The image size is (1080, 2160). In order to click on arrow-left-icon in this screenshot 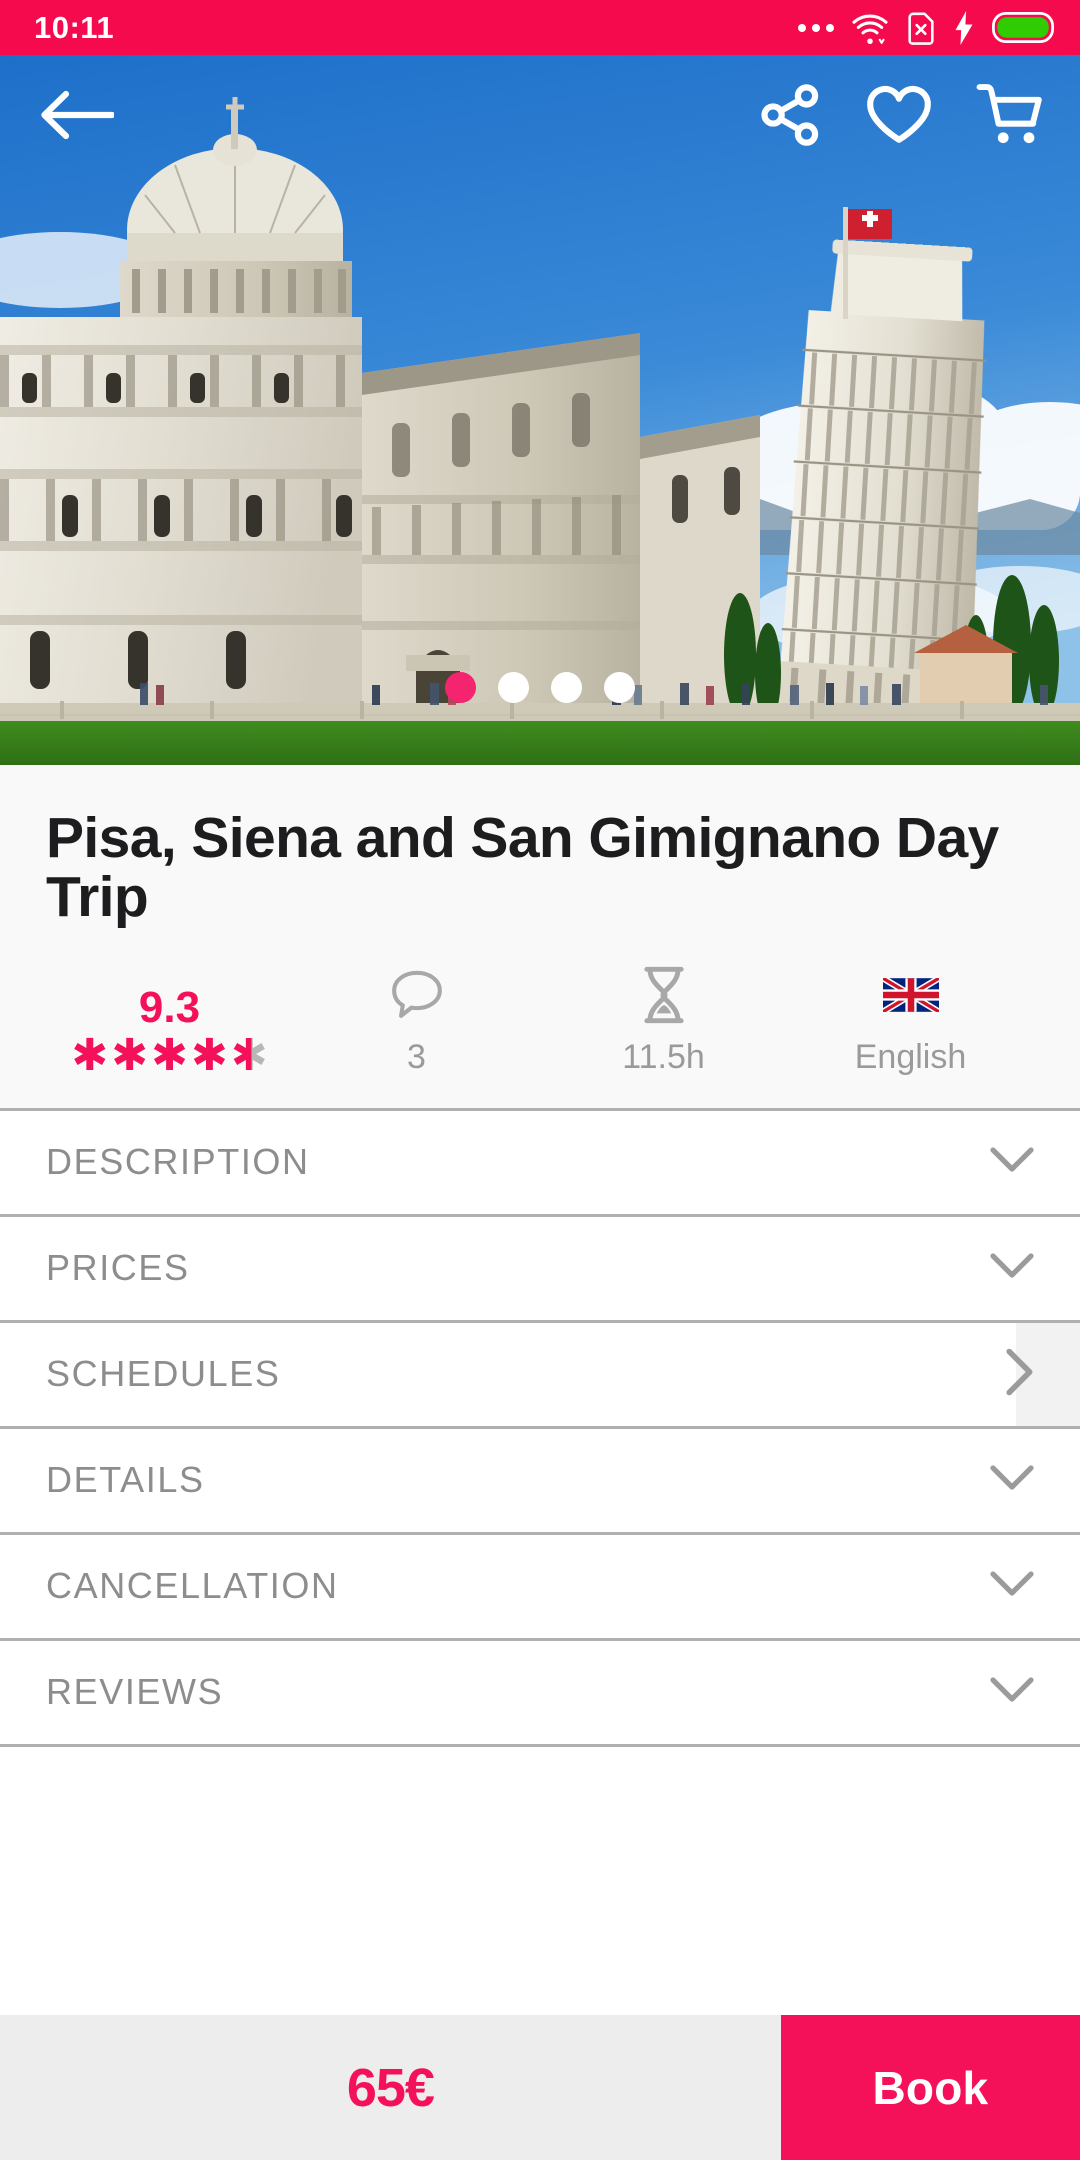, I will do `click(77, 115)`.